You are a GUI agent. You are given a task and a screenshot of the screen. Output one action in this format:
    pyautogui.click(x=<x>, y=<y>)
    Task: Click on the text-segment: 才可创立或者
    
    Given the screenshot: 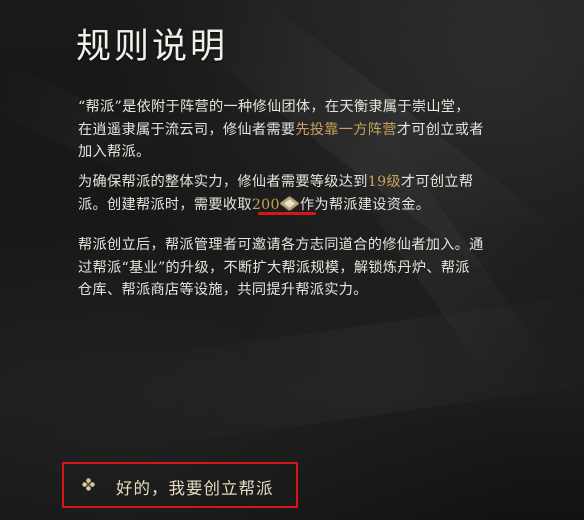 What is the action you would take?
    pyautogui.click(x=440, y=129)
    